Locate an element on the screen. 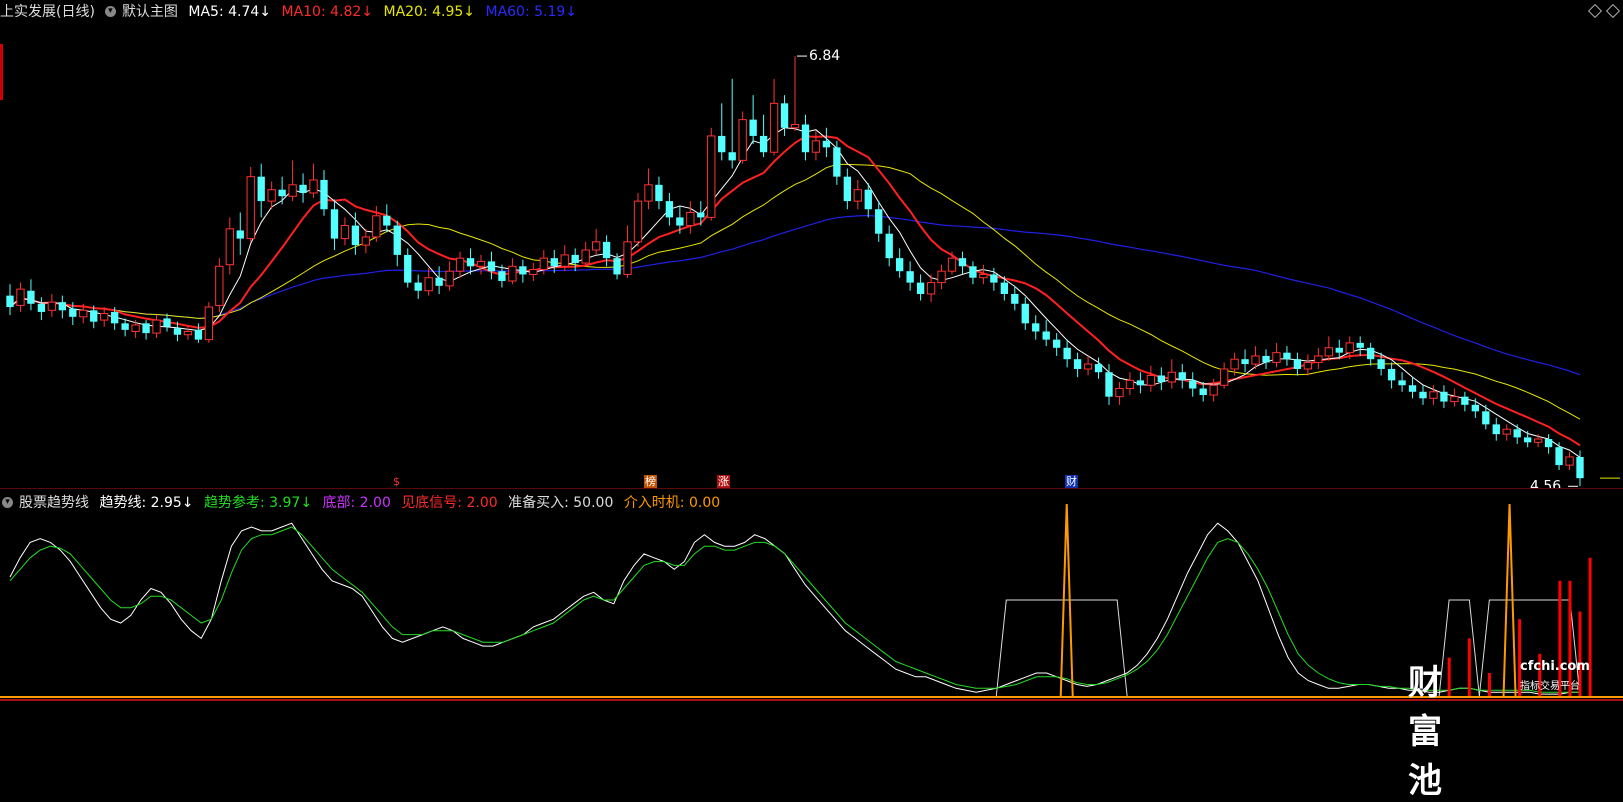 This screenshot has width=1623, height=802. pane-divider is located at coordinates (811, 488).